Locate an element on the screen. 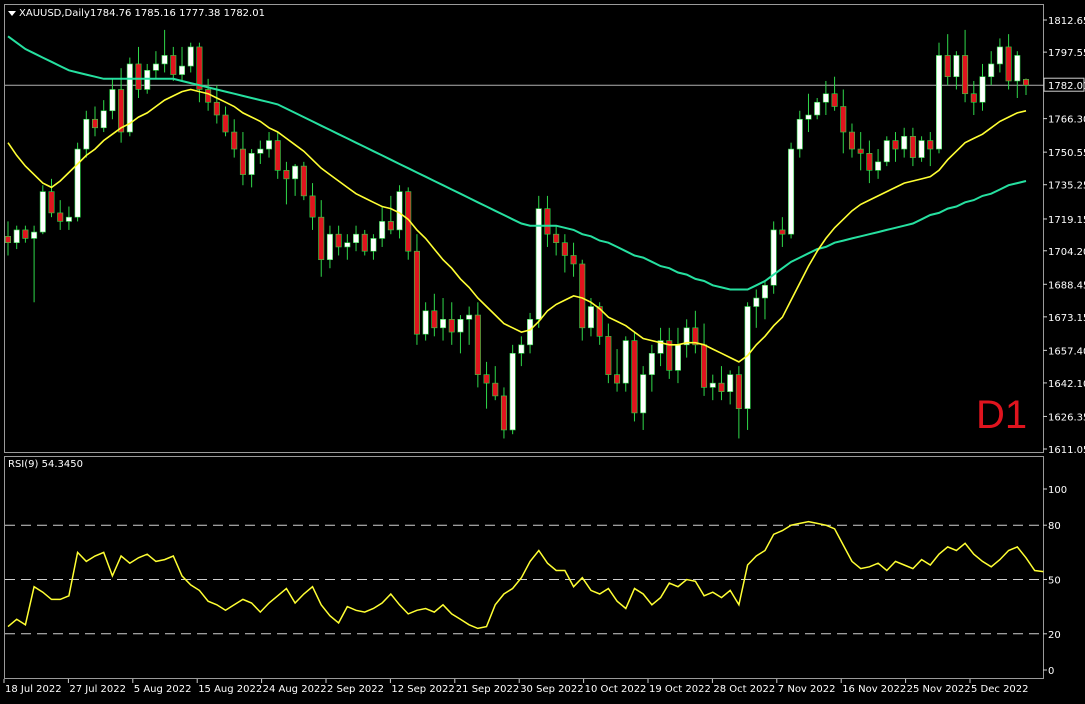 This screenshot has width=1085, height=704. price-tick-label: 1673.15 is located at coordinates (1066, 318).